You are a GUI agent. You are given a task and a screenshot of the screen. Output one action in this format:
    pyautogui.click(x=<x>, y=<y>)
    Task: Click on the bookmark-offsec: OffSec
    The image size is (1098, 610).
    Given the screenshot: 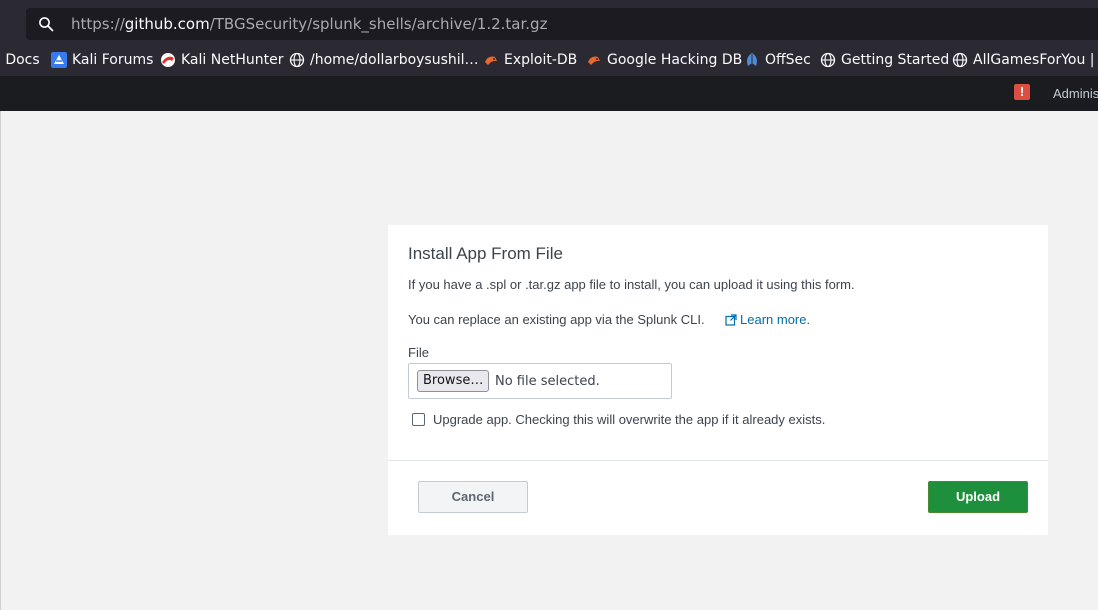 What is the action you would take?
    pyautogui.click(x=777, y=60)
    